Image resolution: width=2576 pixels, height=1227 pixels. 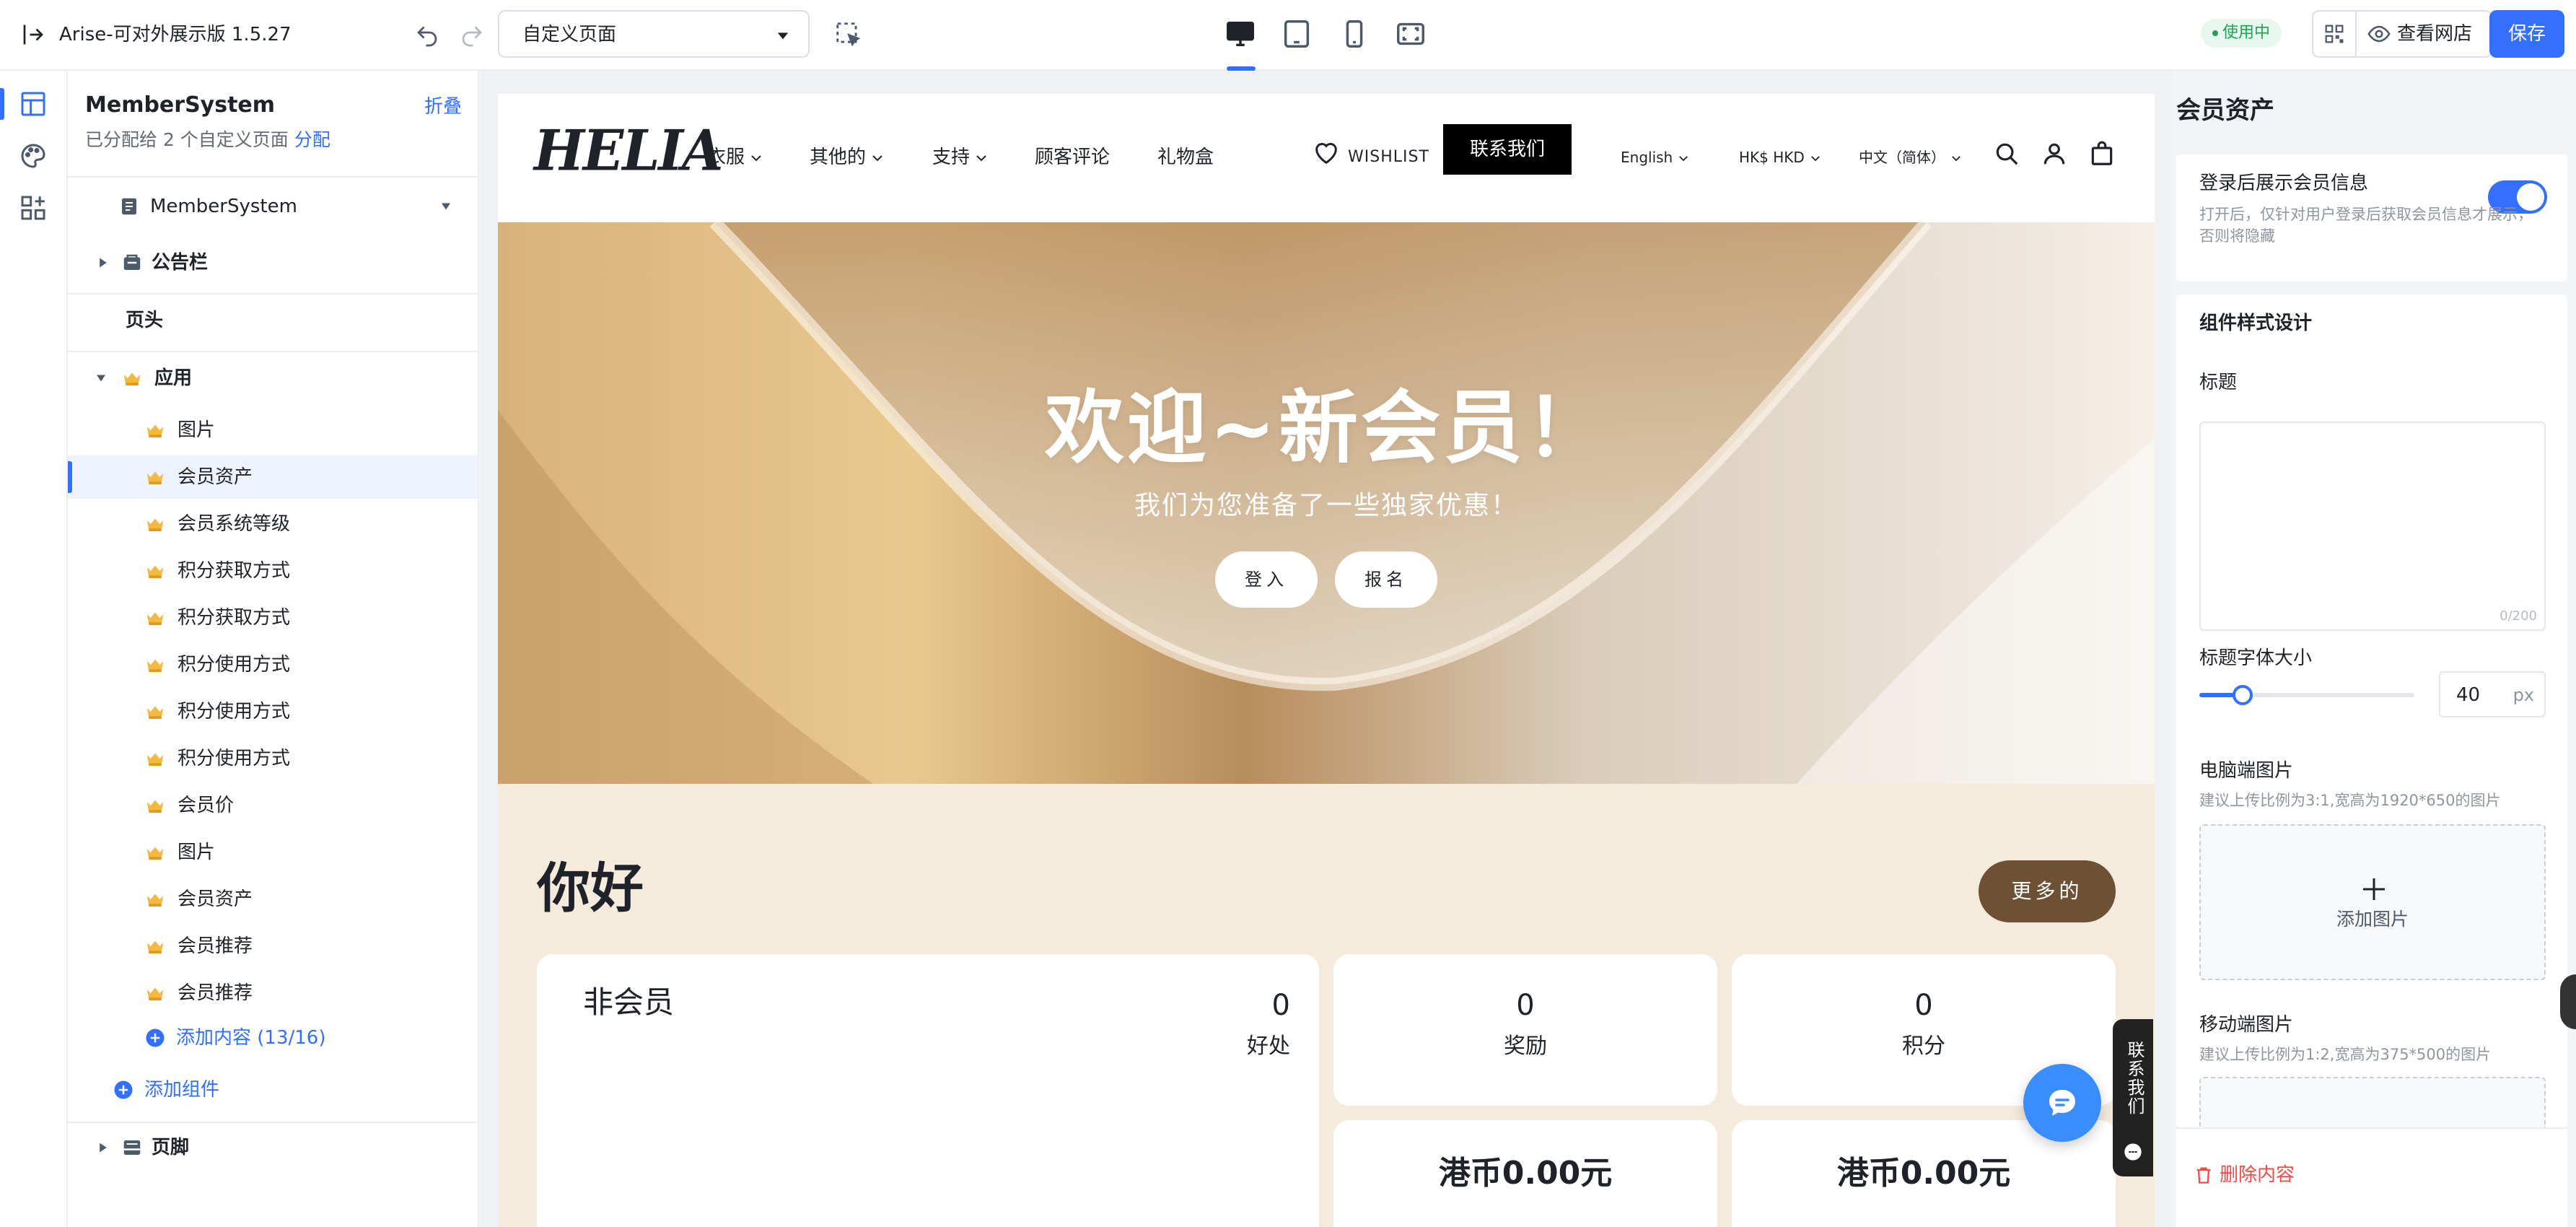 I want to click on tree-item-label: 积分使用方式, so click(x=234, y=759).